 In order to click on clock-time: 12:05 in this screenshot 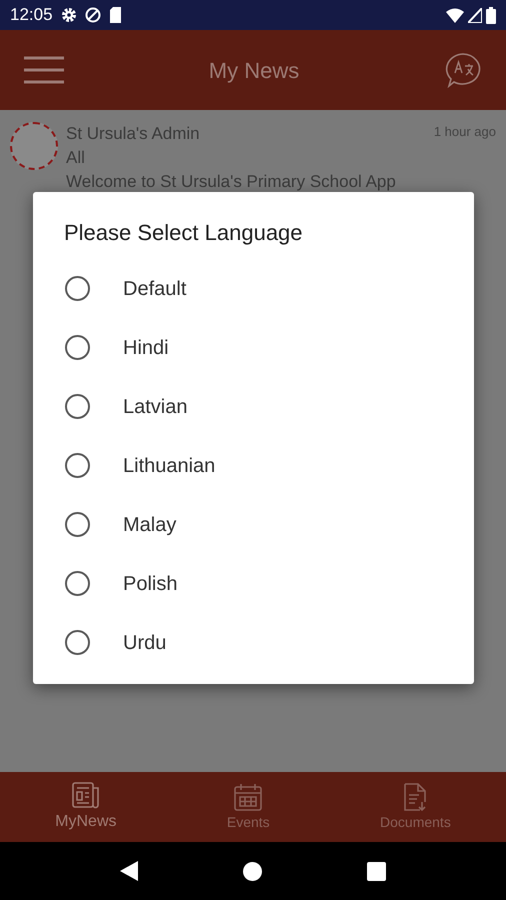, I will do `click(31, 15)`.